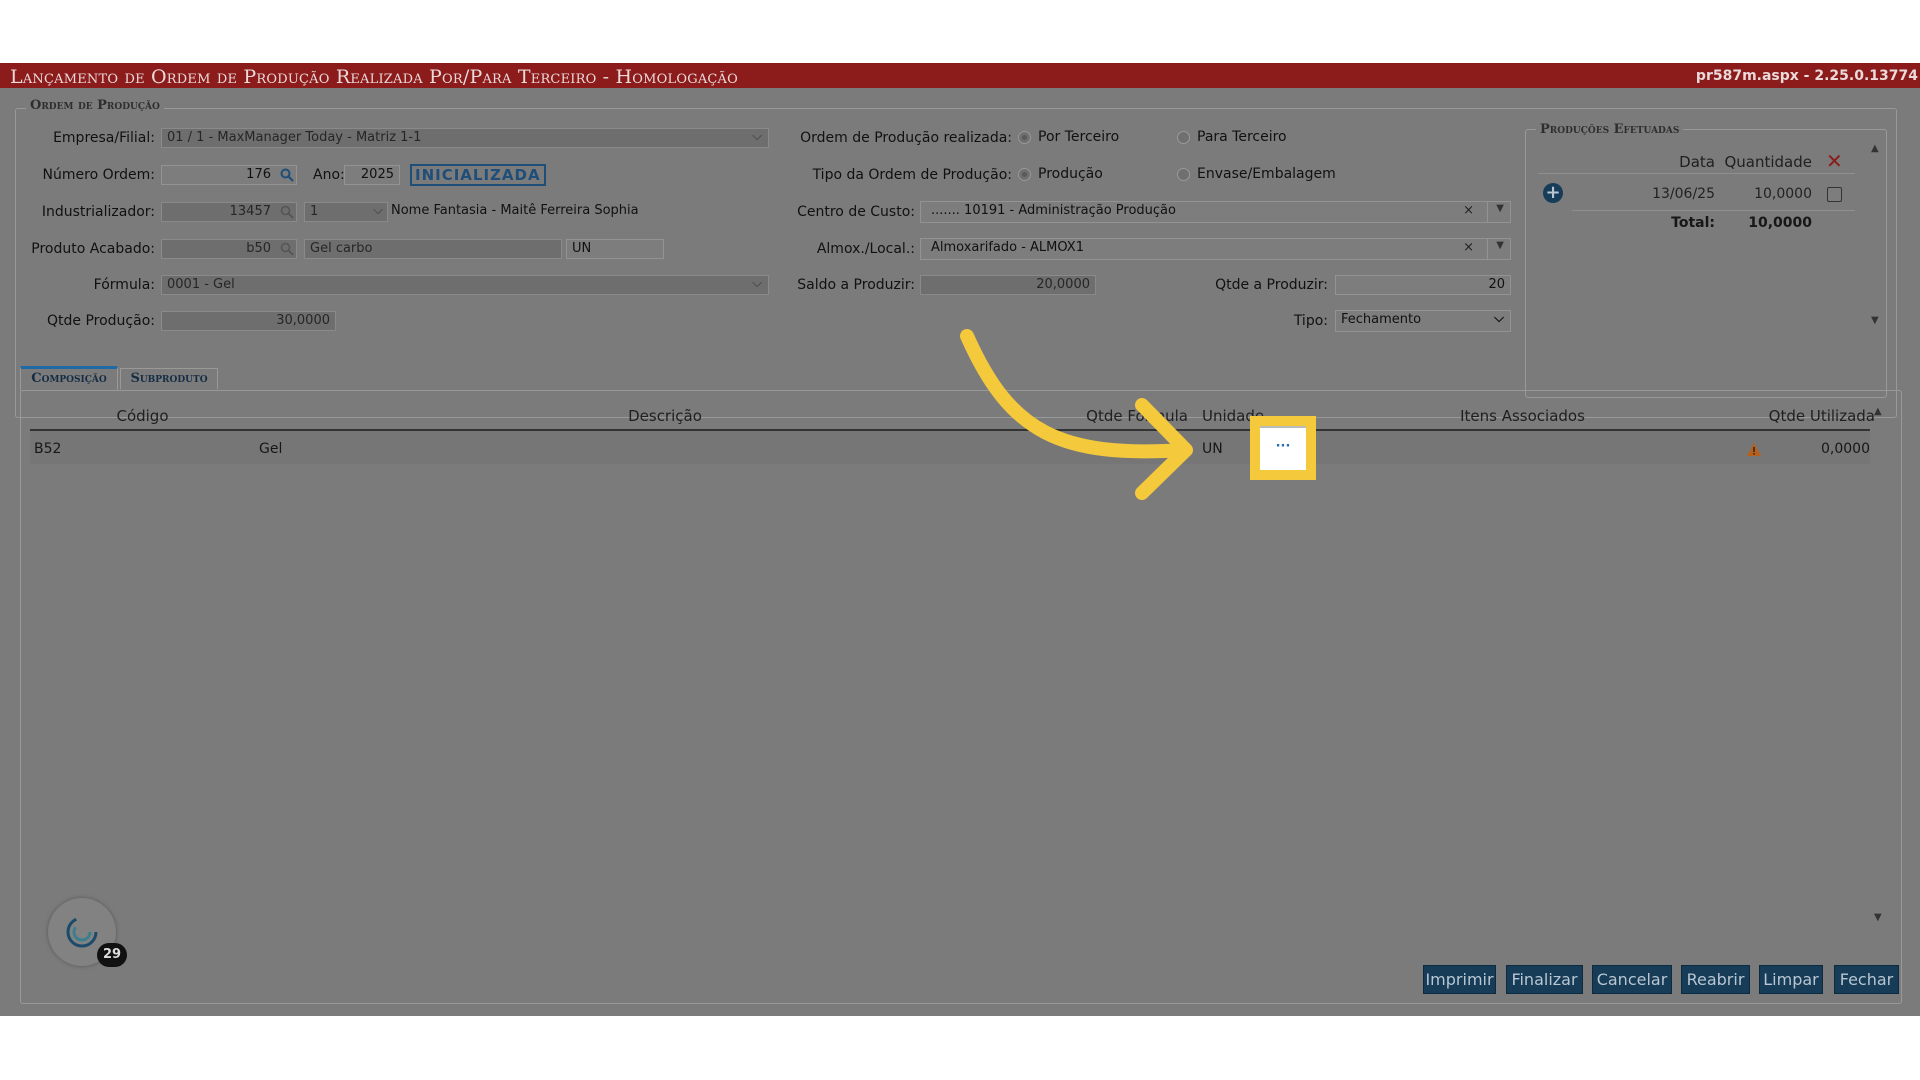  What do you see at coordinates (98, 212) in the screenshot?
I see `industrializador-label: Industrializador:` at bounding box center [98, 212].